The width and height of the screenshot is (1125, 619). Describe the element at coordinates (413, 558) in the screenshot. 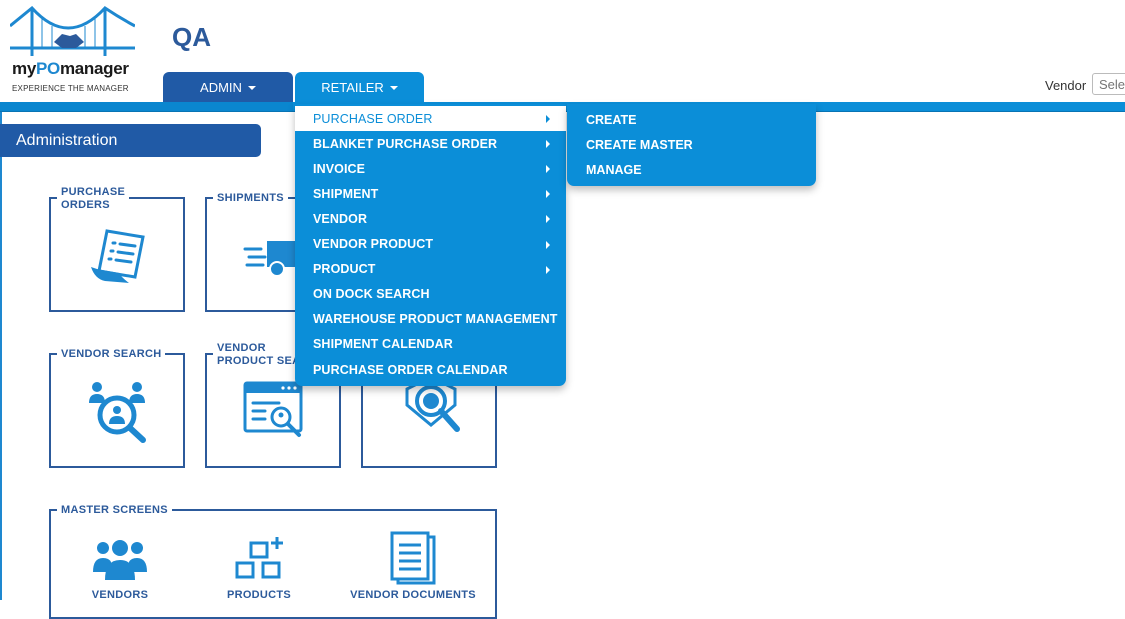

I see `documents-icon` at that location.